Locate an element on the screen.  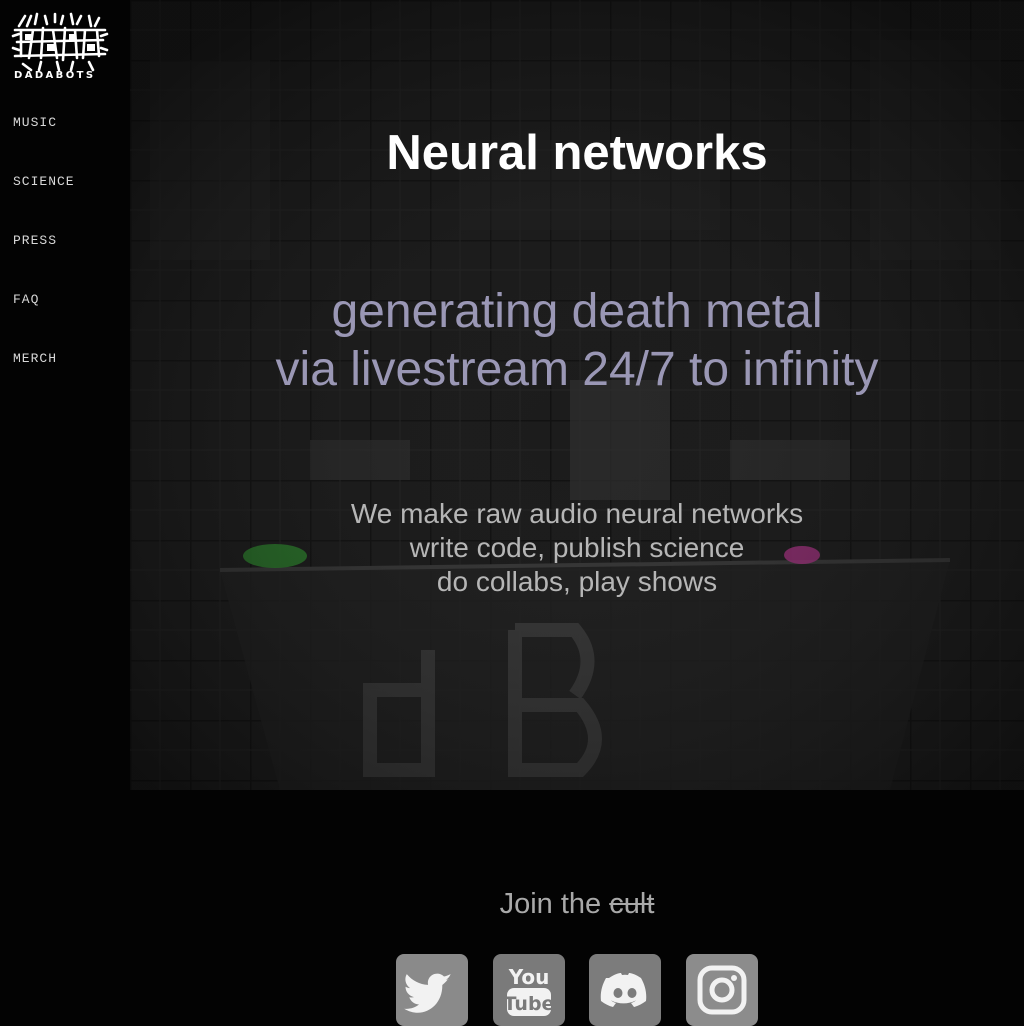
twitter-icon is located at coordinates (428, 993).